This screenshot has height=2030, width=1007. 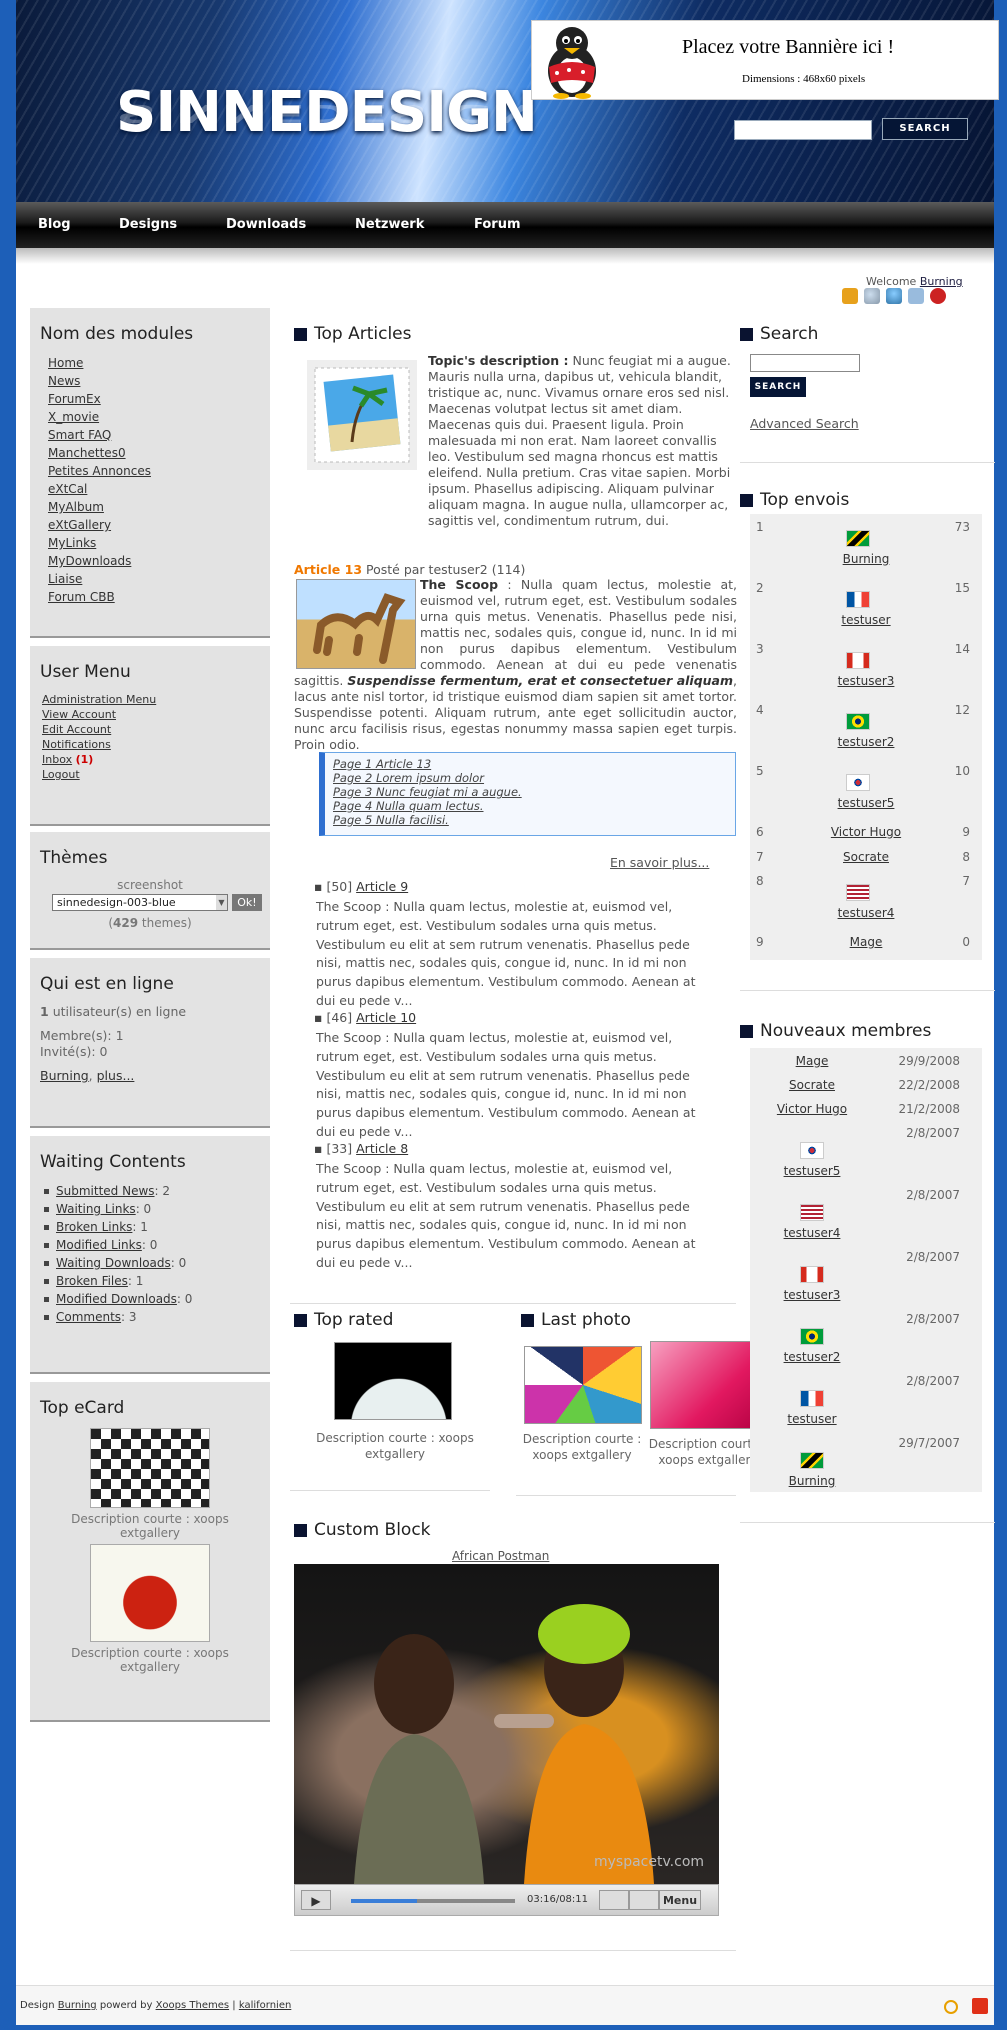 I want to click on module-link: News, so click(x=64, y=381).